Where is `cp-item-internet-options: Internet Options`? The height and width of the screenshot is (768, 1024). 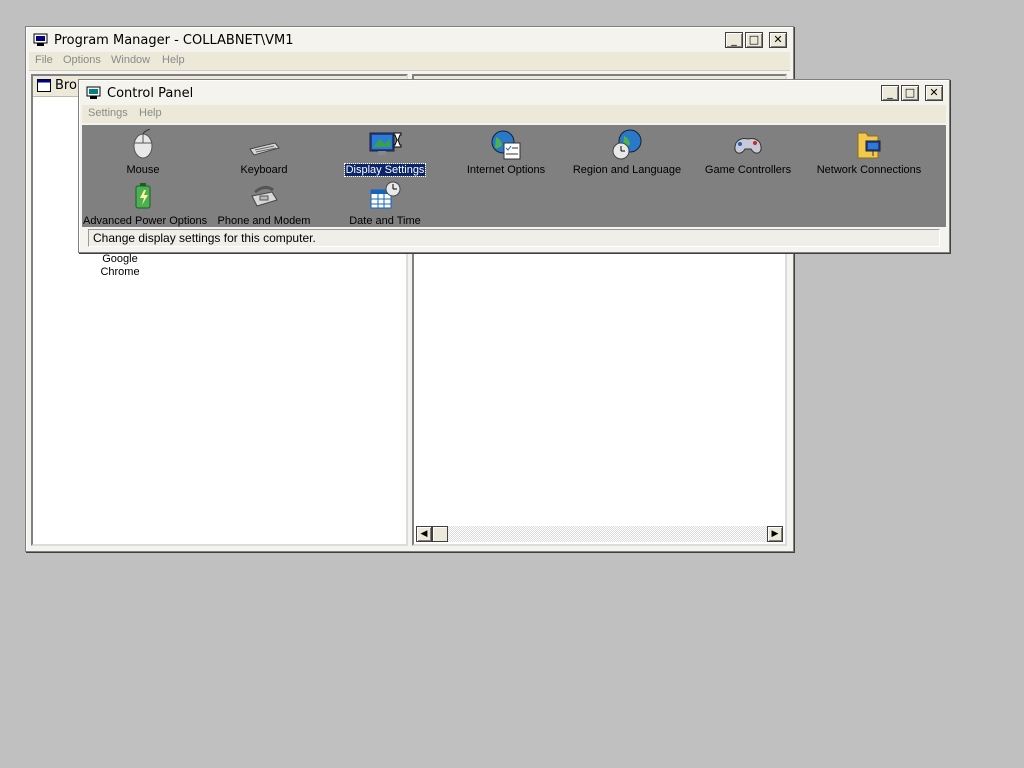 cp-item-internet-options: Internet Options is located at coordinates (506, 152).